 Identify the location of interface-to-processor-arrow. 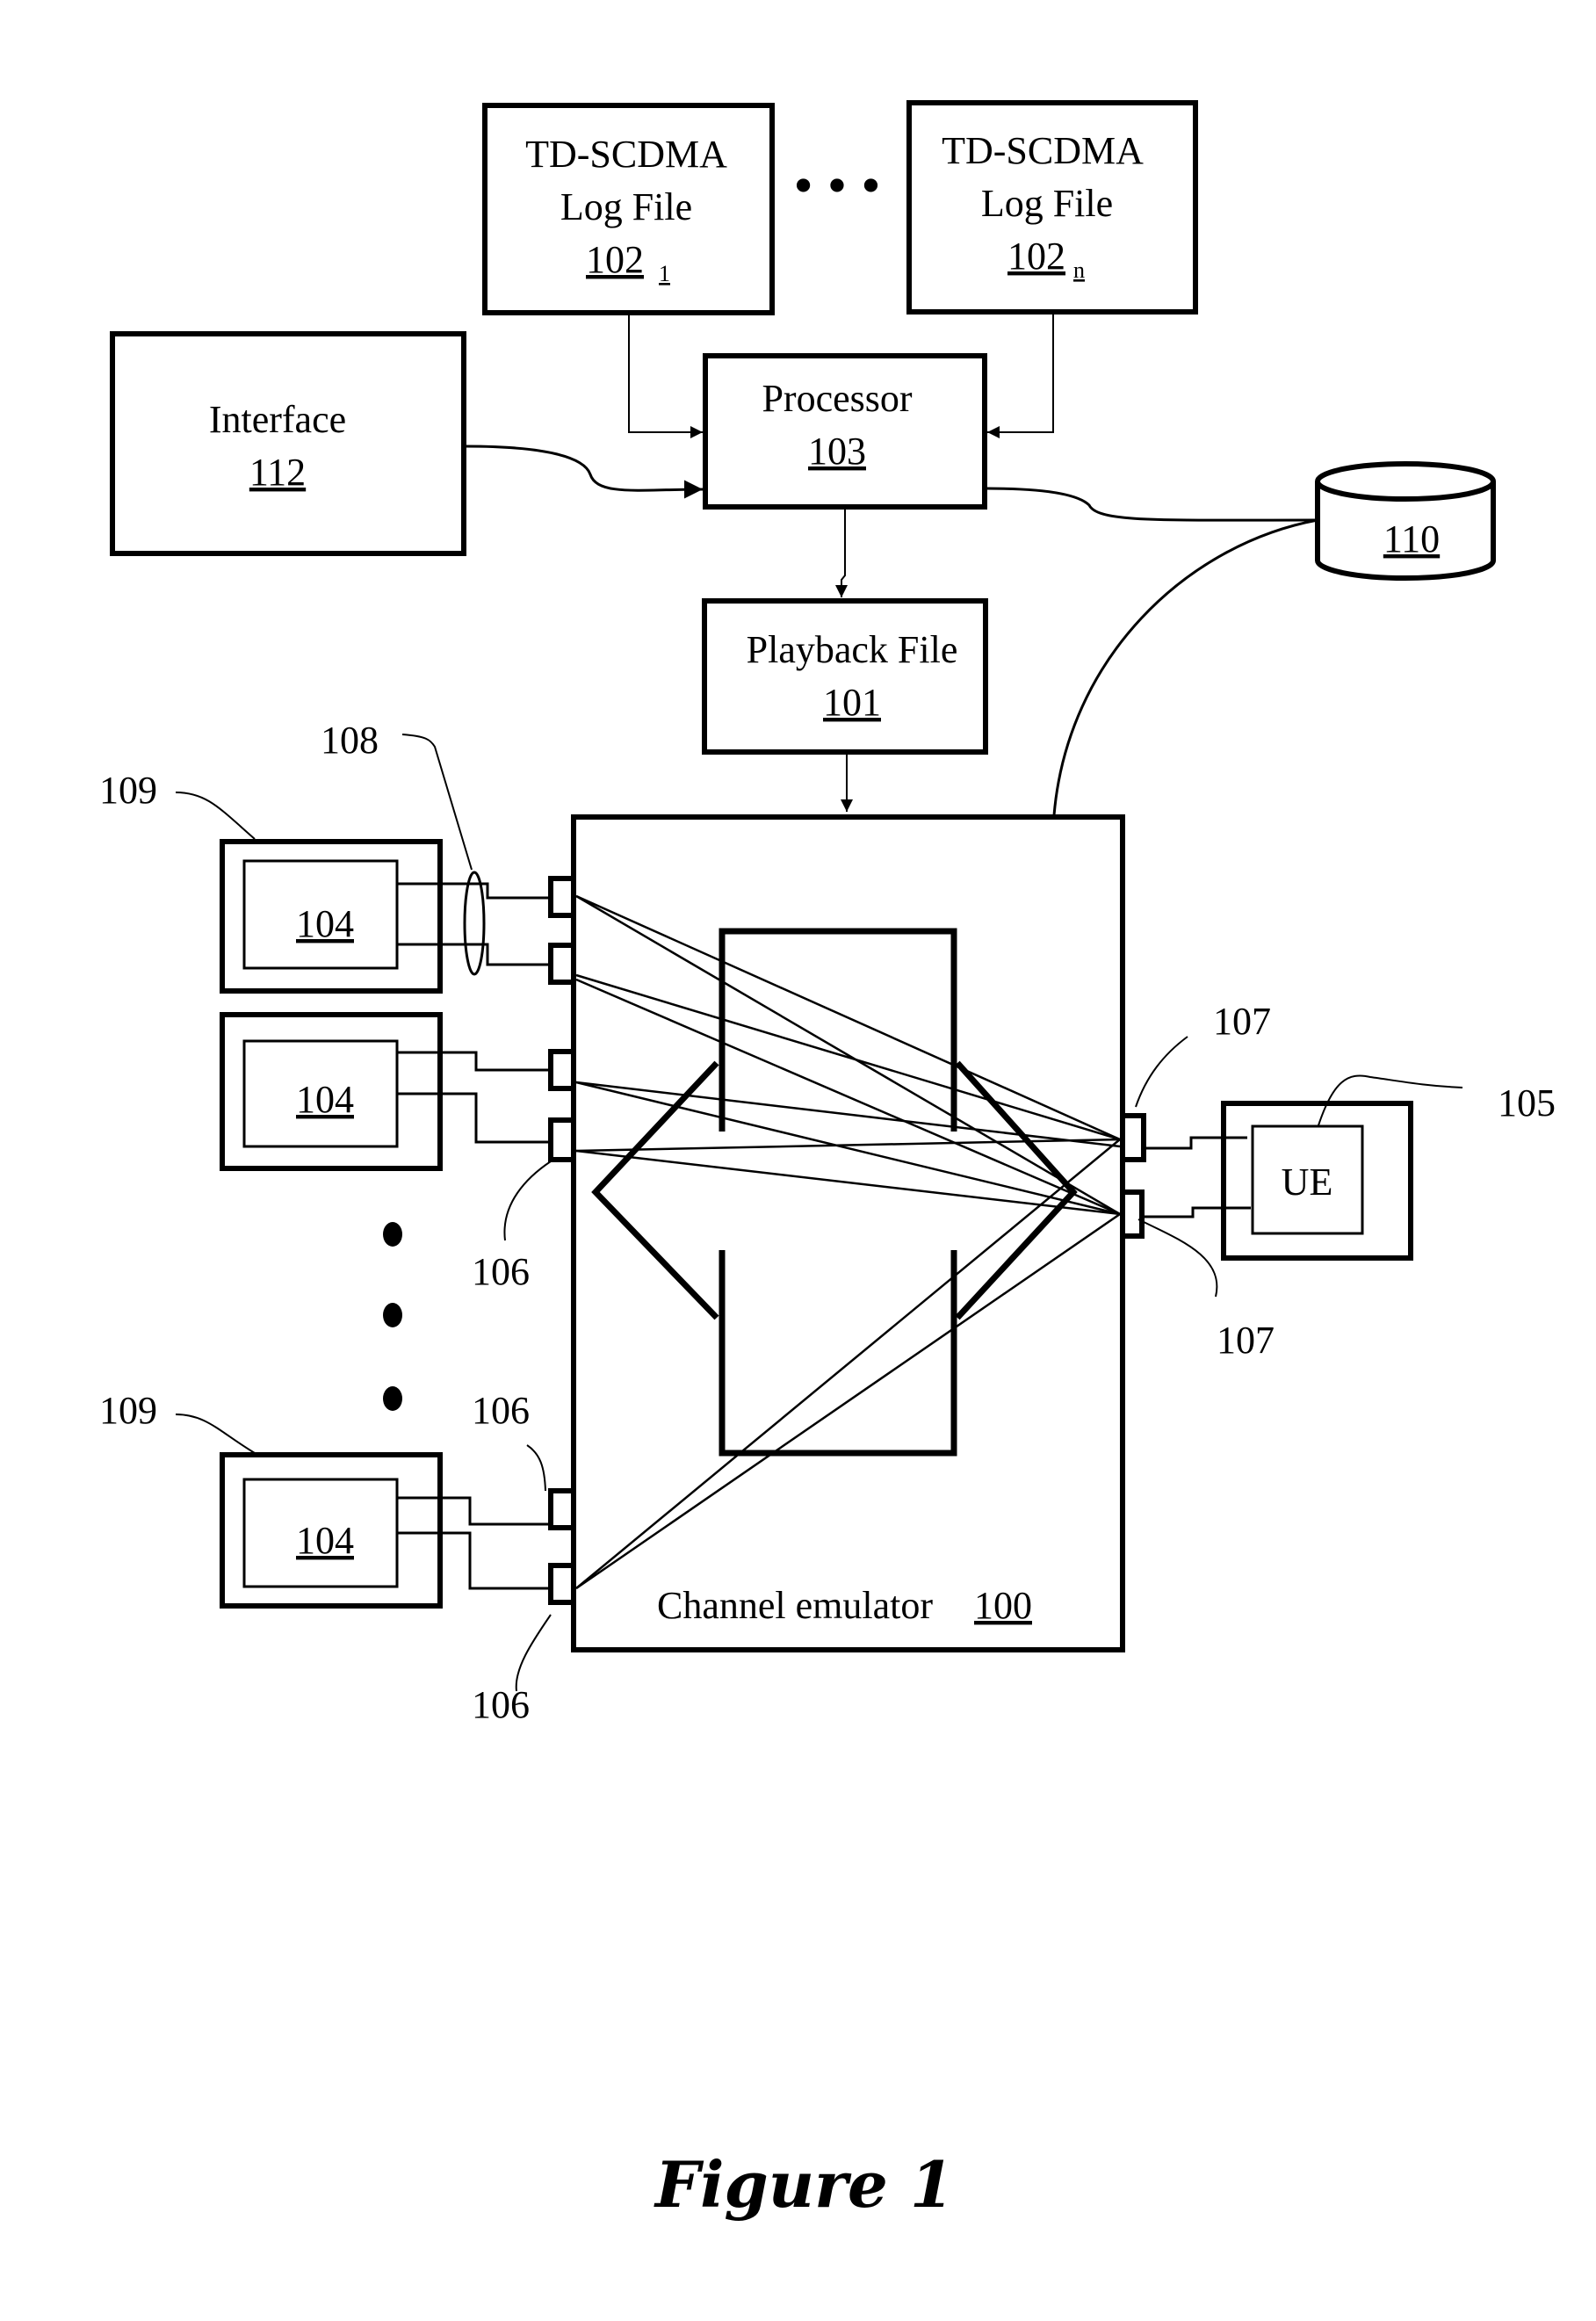
(584, 472).